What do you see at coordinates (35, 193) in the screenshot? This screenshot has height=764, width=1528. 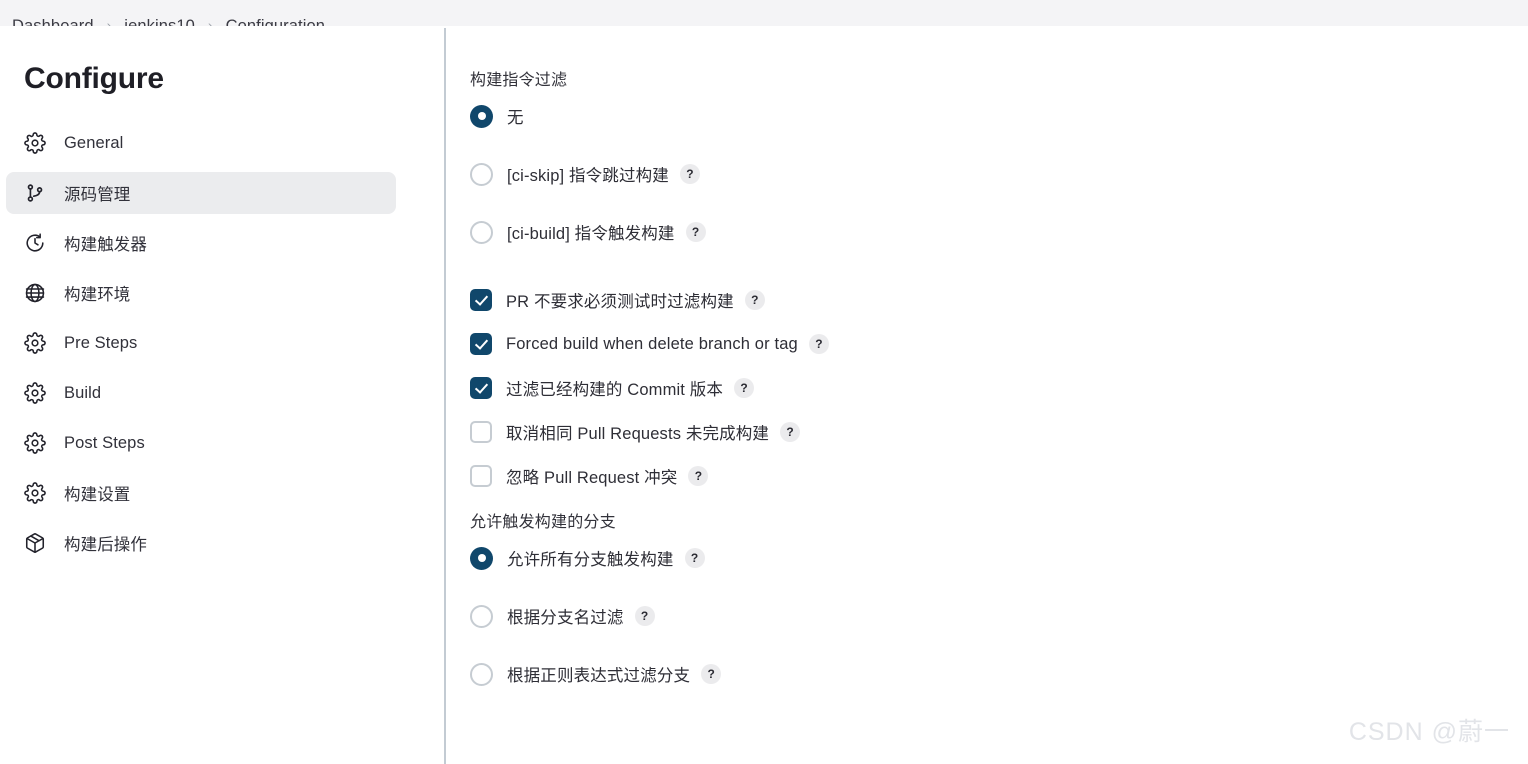 I see `git-branch-icon` at bounding box center [35, 193].